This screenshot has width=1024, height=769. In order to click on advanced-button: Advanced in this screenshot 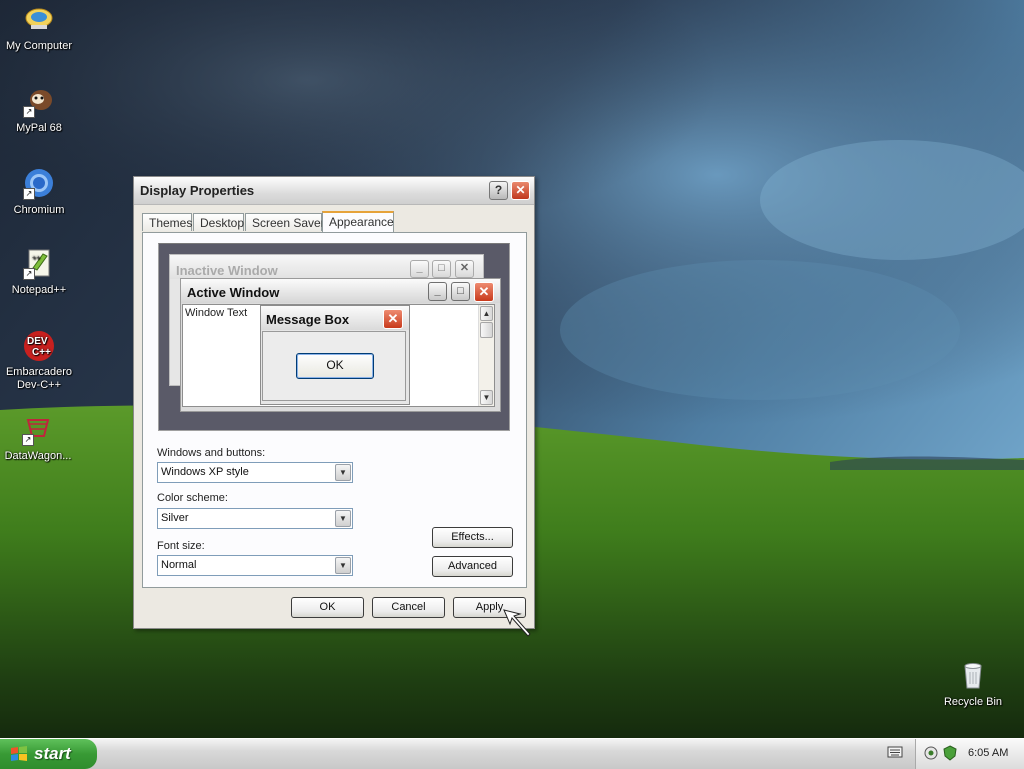, I will do `click(472, 566)`.